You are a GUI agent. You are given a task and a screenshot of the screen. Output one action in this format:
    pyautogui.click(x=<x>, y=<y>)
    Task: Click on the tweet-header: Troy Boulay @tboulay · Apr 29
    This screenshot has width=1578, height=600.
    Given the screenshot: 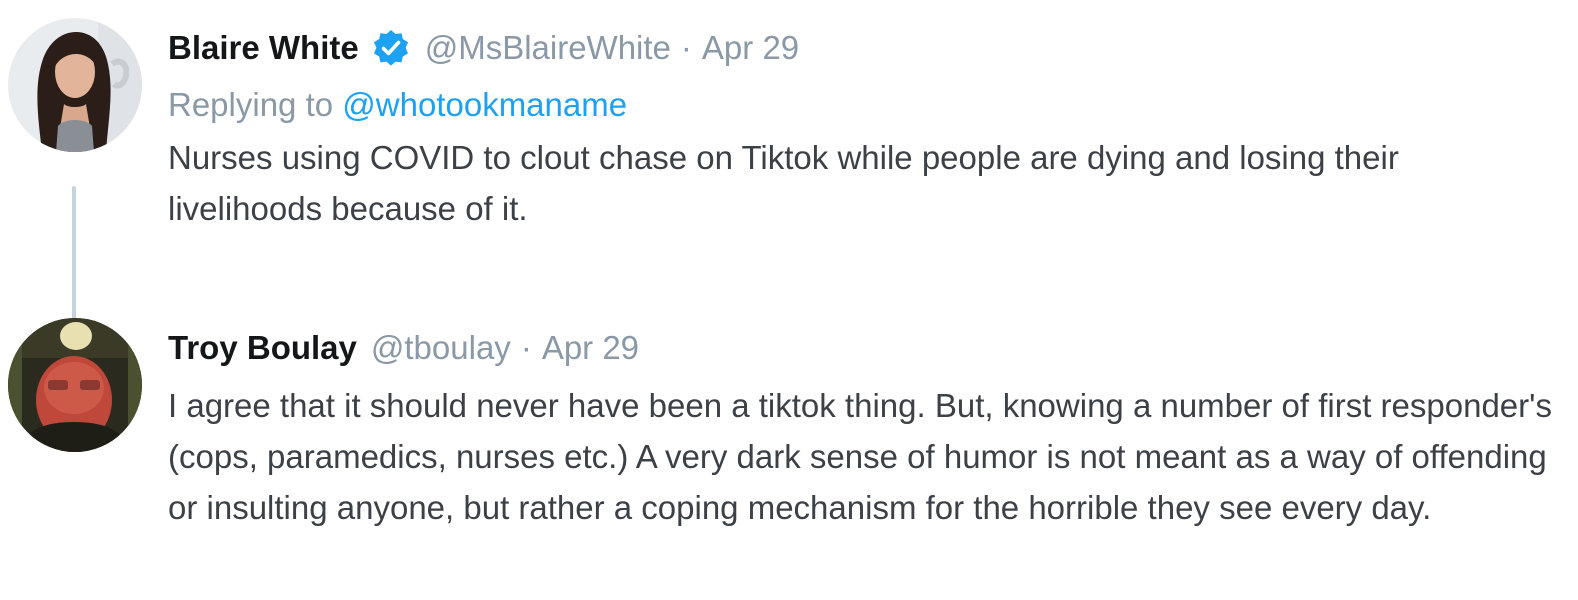 What is the action you would take?
    pyautogui.click(x=858, y=348)
    